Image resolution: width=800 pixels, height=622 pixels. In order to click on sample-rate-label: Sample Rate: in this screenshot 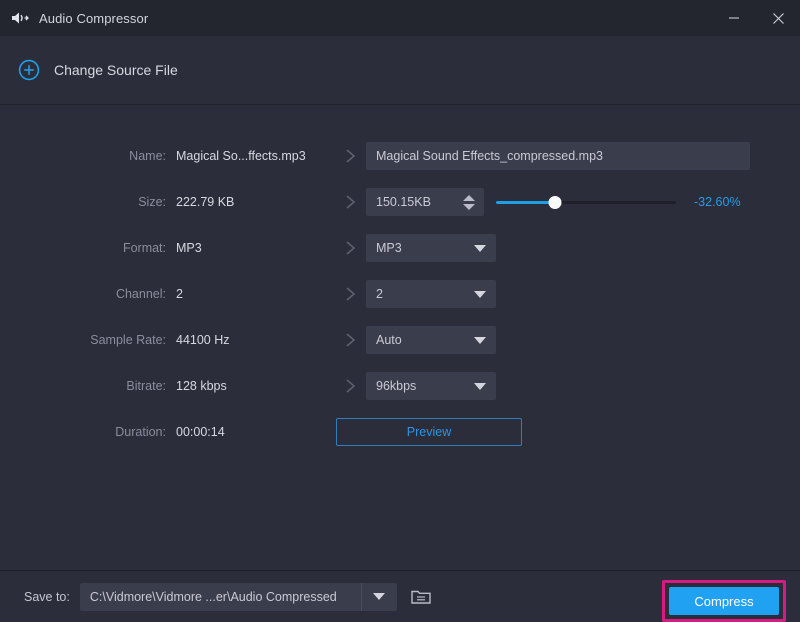, I will do `click(128, 340)`.